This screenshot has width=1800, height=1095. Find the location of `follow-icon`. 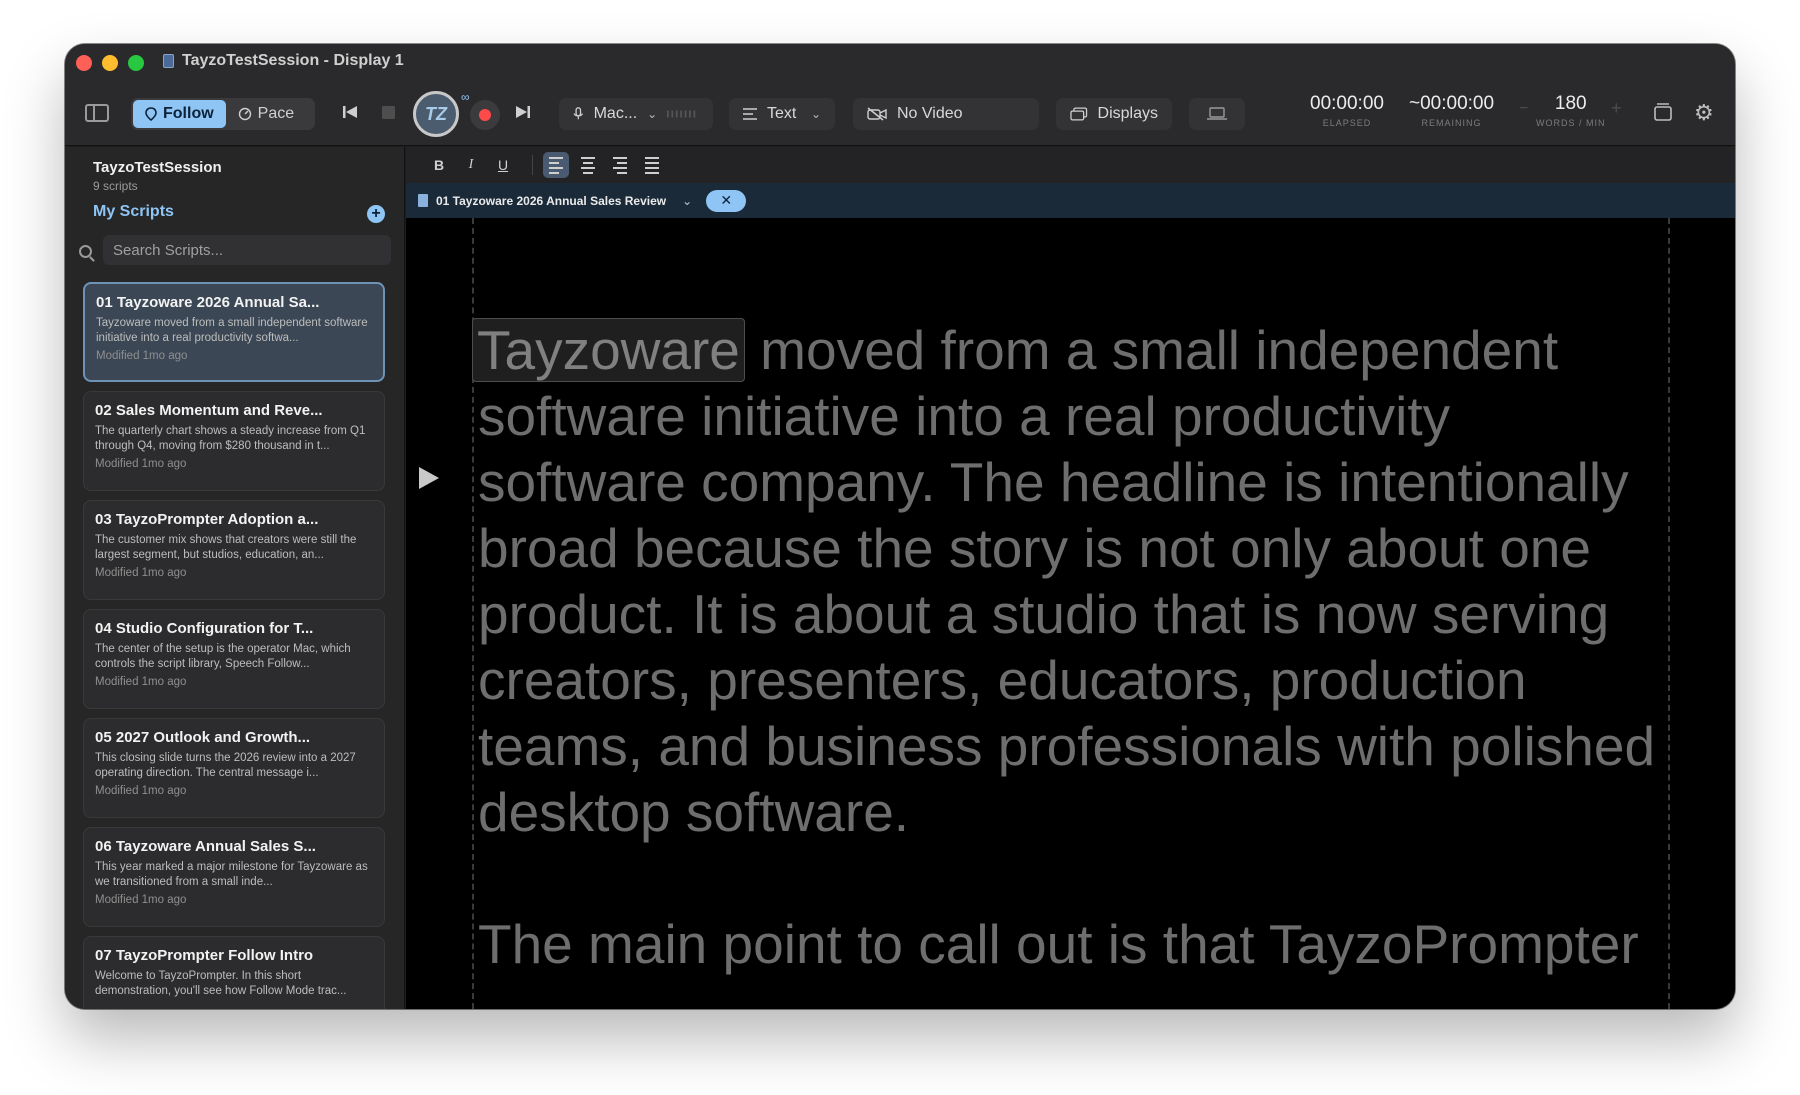

follow-icon is located at coordinates (151, 114).